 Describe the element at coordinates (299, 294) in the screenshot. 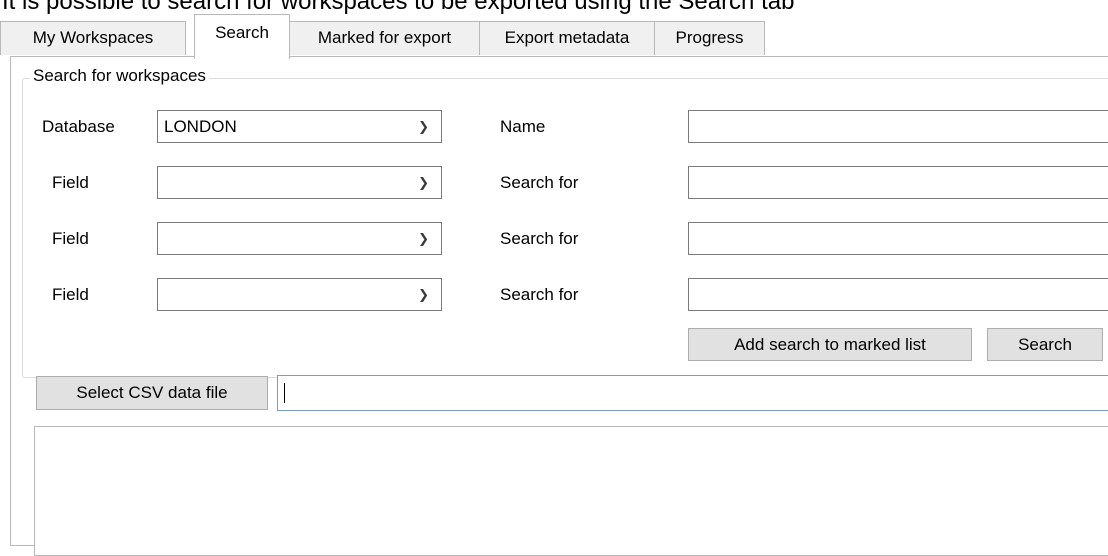

I see `field-select-3: ❯` at that location.